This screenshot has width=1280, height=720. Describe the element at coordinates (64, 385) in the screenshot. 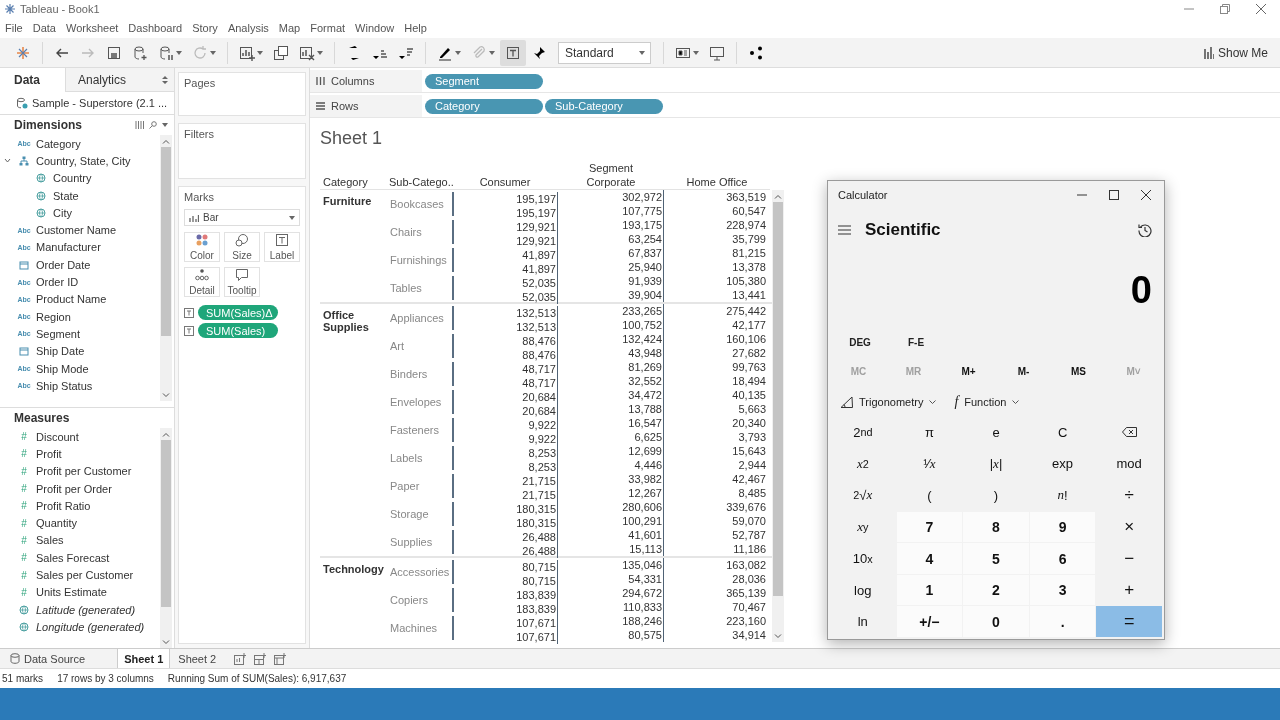

I see `field-item: Ship Status` at that location.